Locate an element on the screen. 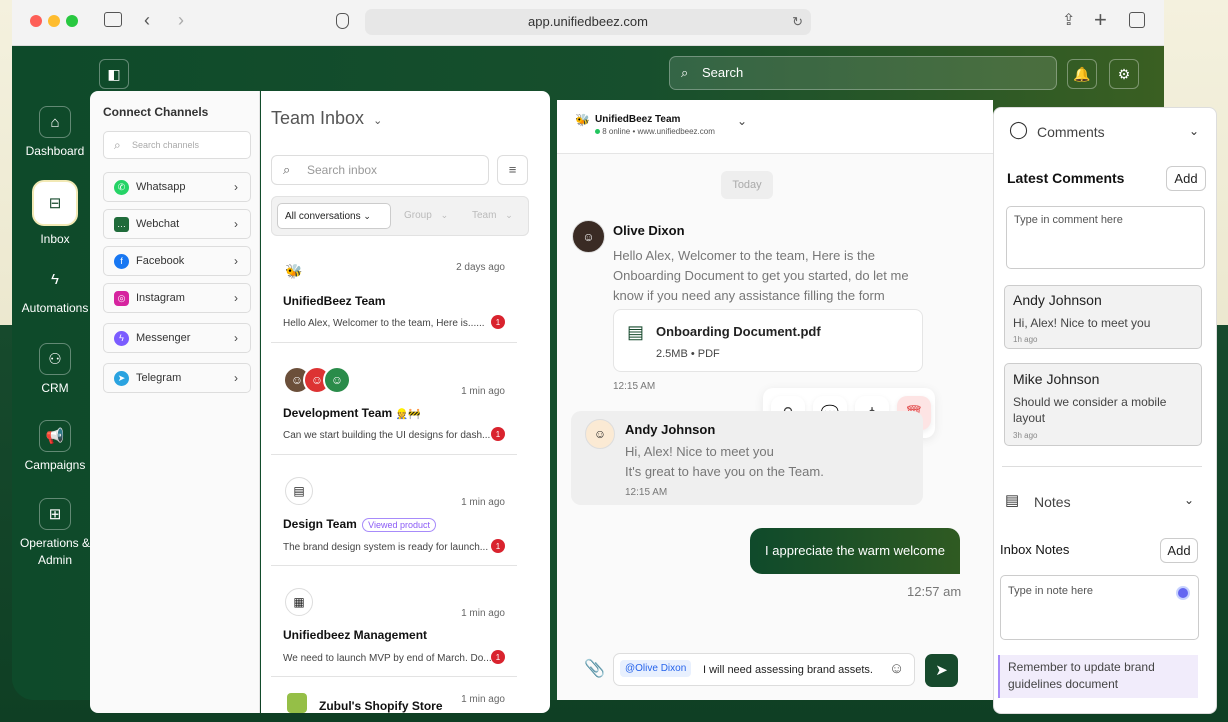 The width and height of the screenshot is (1228, 722). chat-status: 8 online • www.unifiedbeez.com is located at coordinates (655, 131).